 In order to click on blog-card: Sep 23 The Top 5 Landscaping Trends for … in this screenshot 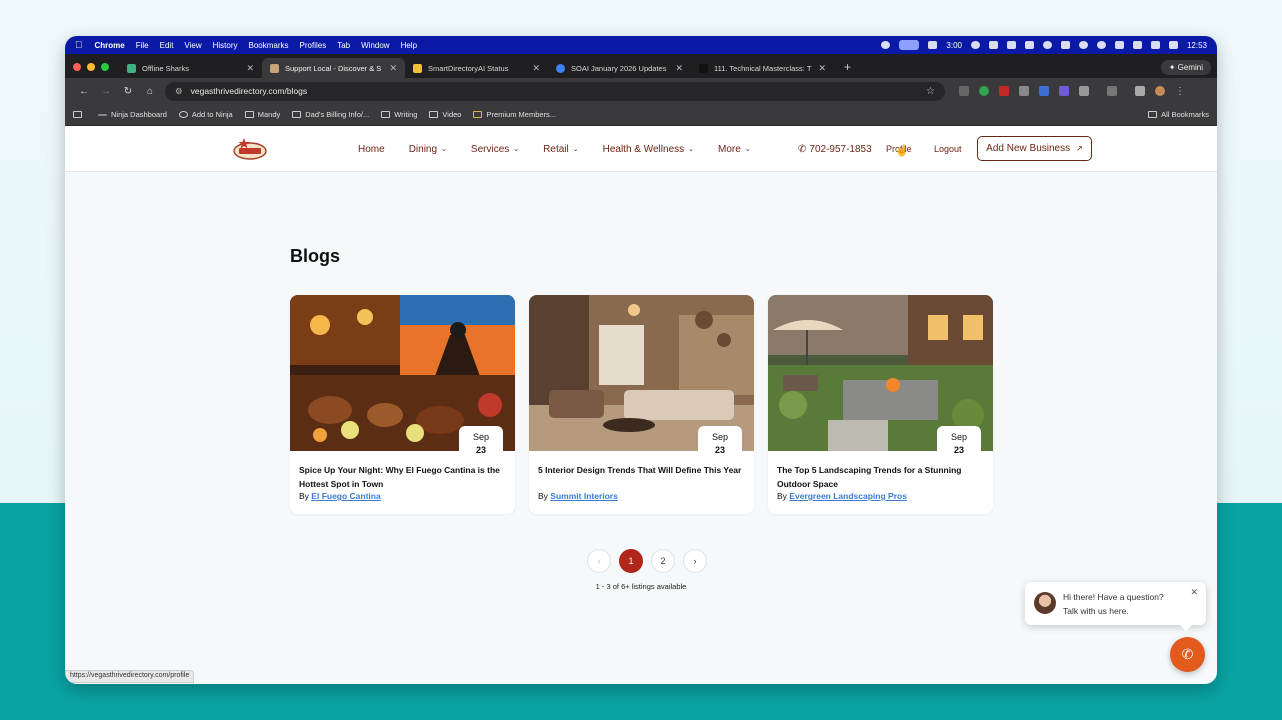, I will do `click(880, 404)`.